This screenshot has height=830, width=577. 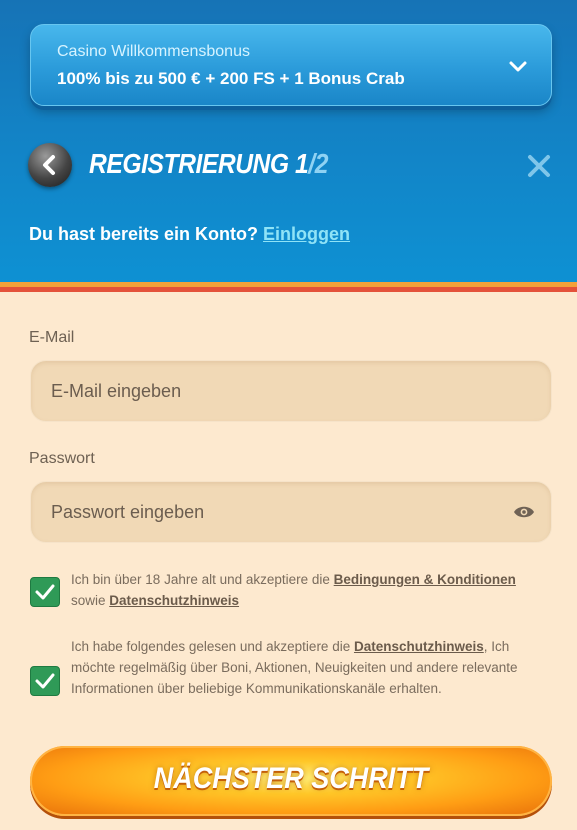 What do you see at coordinates (425, 579) in the screenshot?
I see `terms-link: Bedingungen & Konditionen` at bounding box center [425, 579].